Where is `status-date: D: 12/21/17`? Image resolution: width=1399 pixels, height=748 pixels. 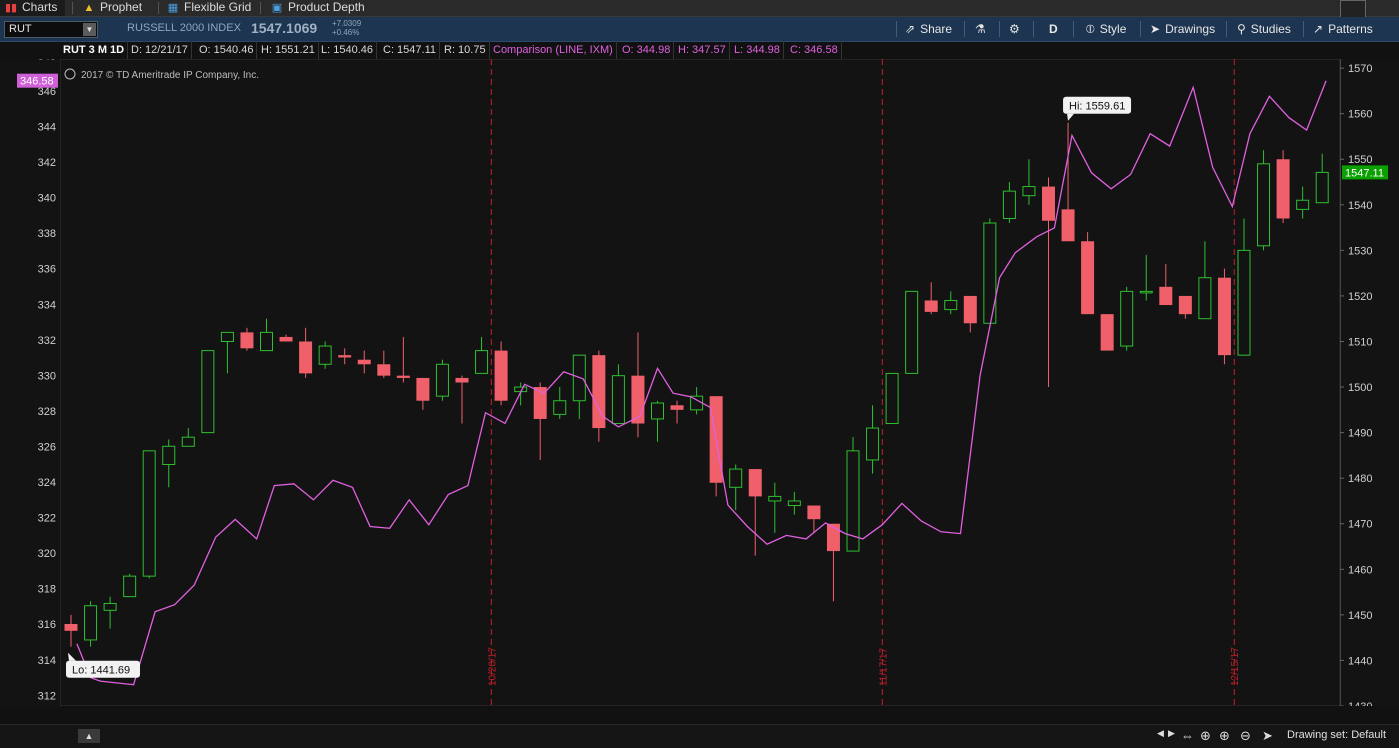 status-date: D: 12/21/17 is located at coordinates (160, 50).